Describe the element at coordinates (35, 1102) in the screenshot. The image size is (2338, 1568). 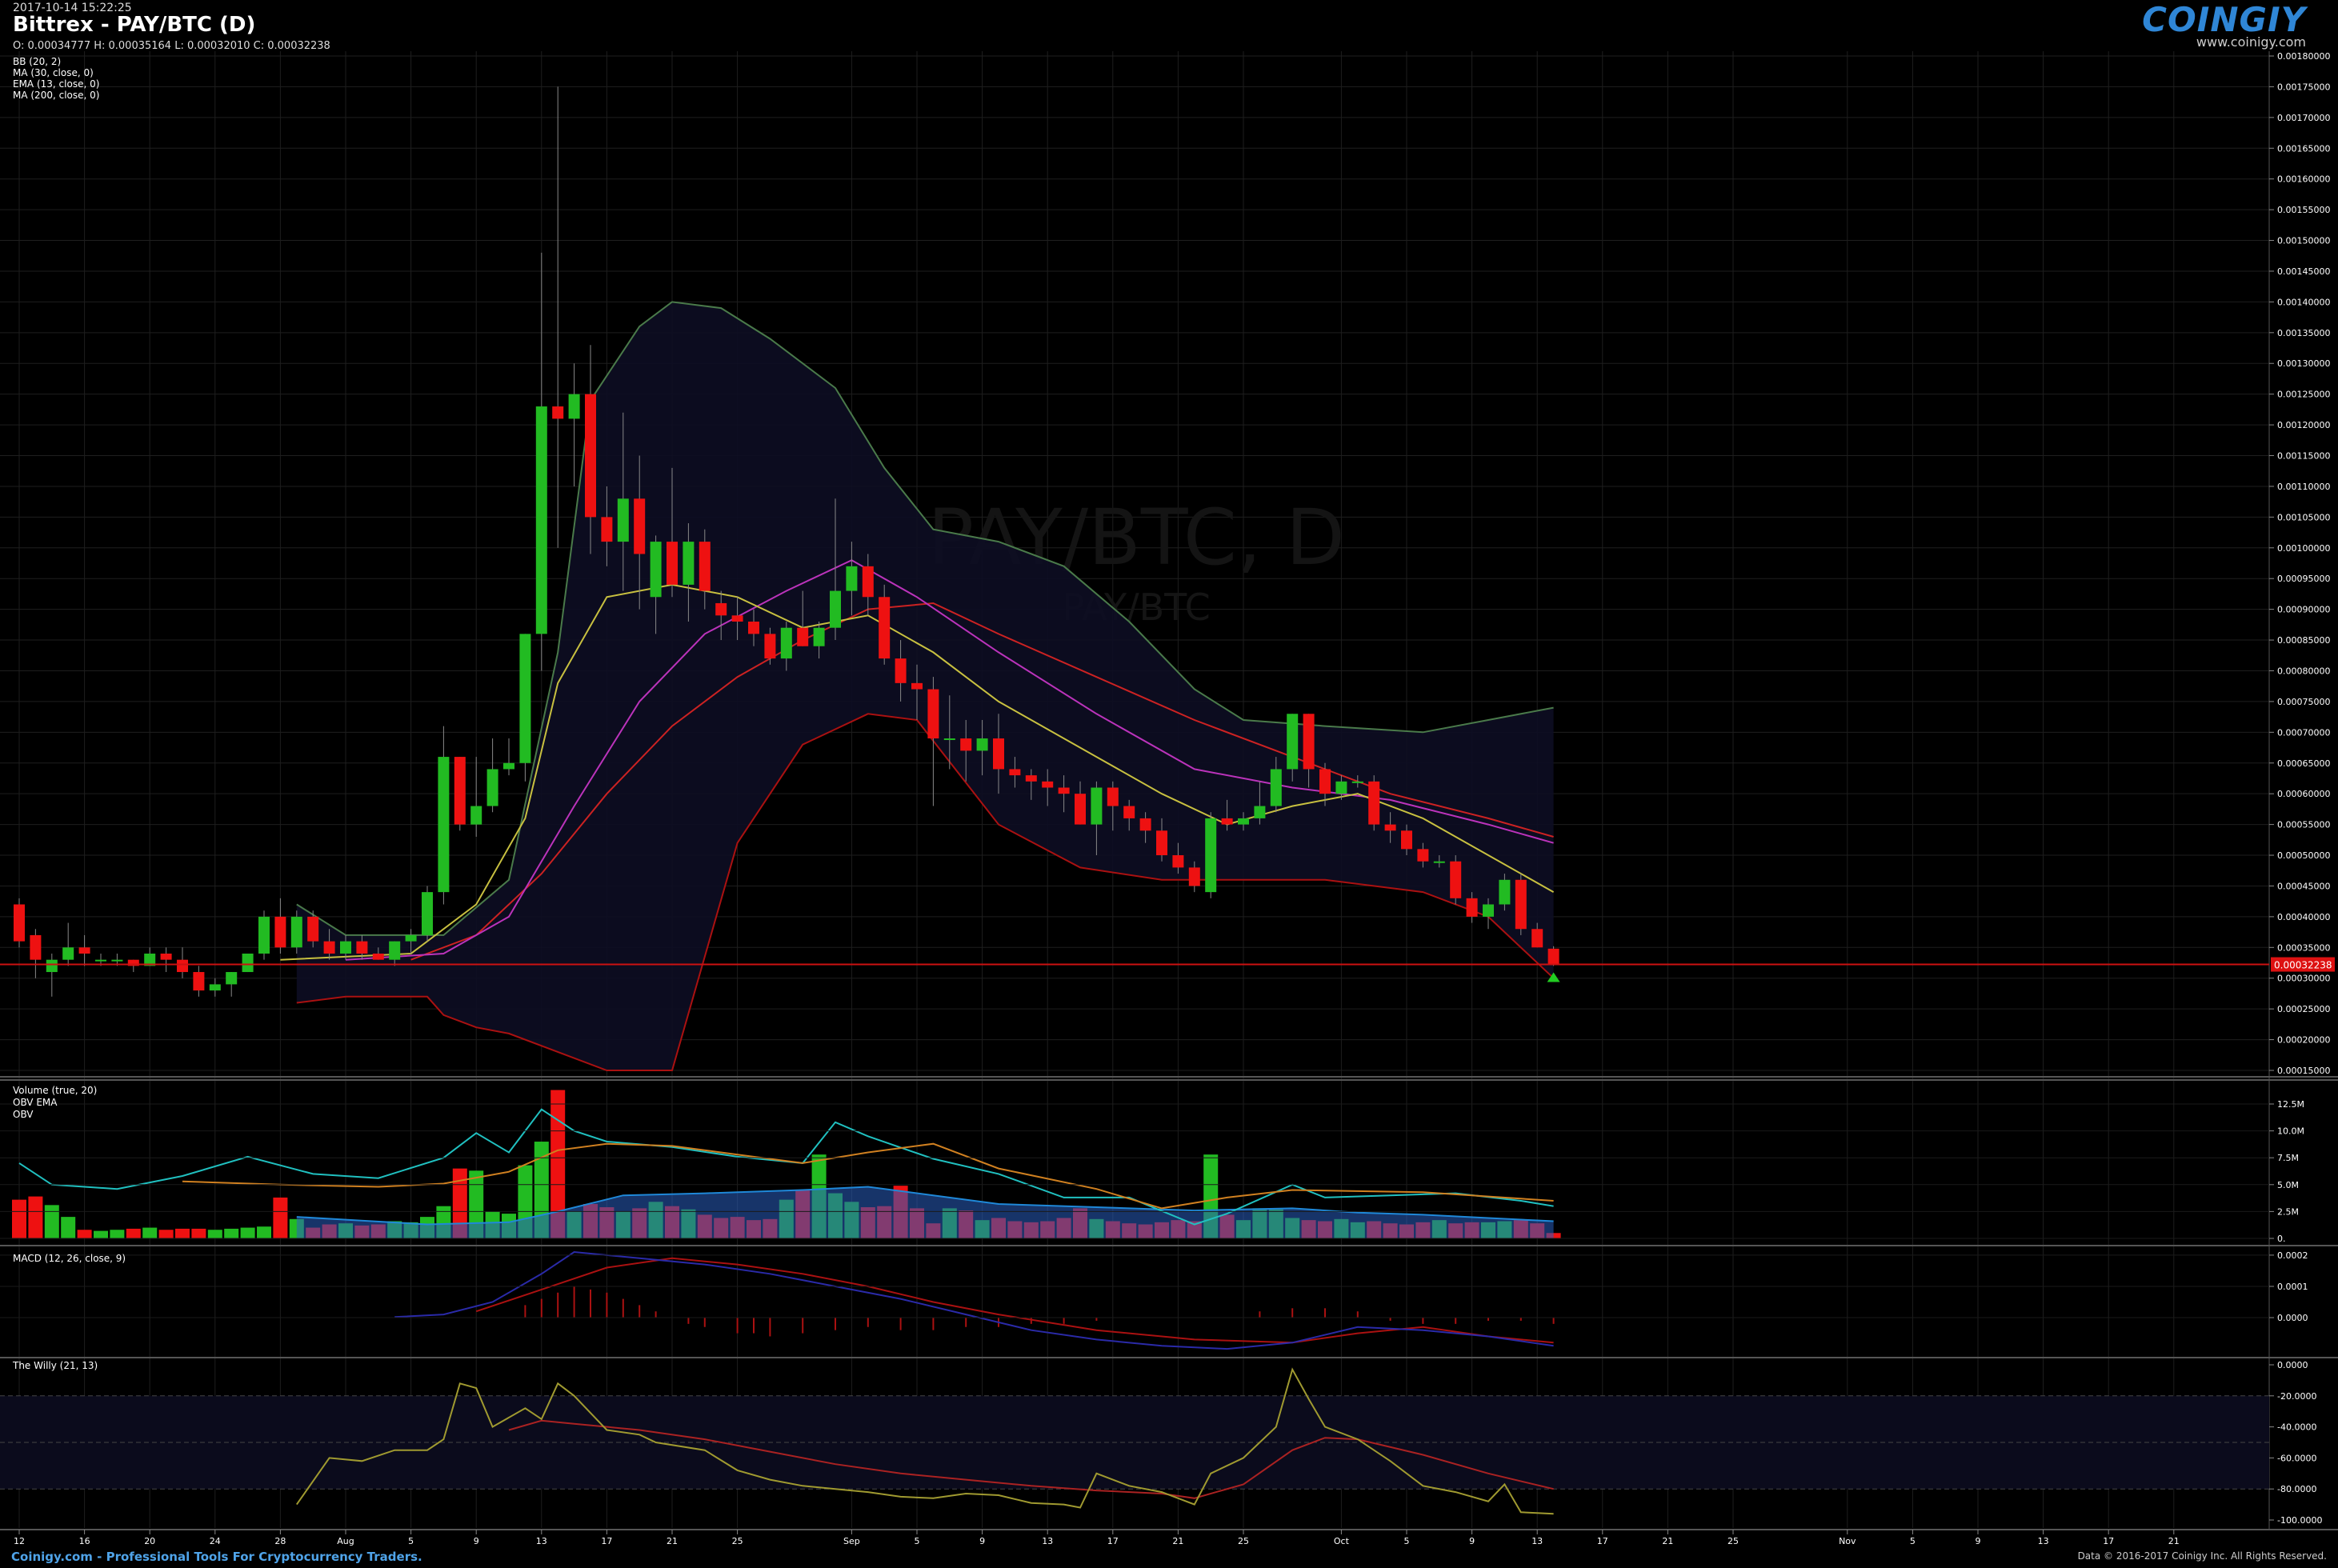
I see `obv-ema-label: OBV EMA` at that location.